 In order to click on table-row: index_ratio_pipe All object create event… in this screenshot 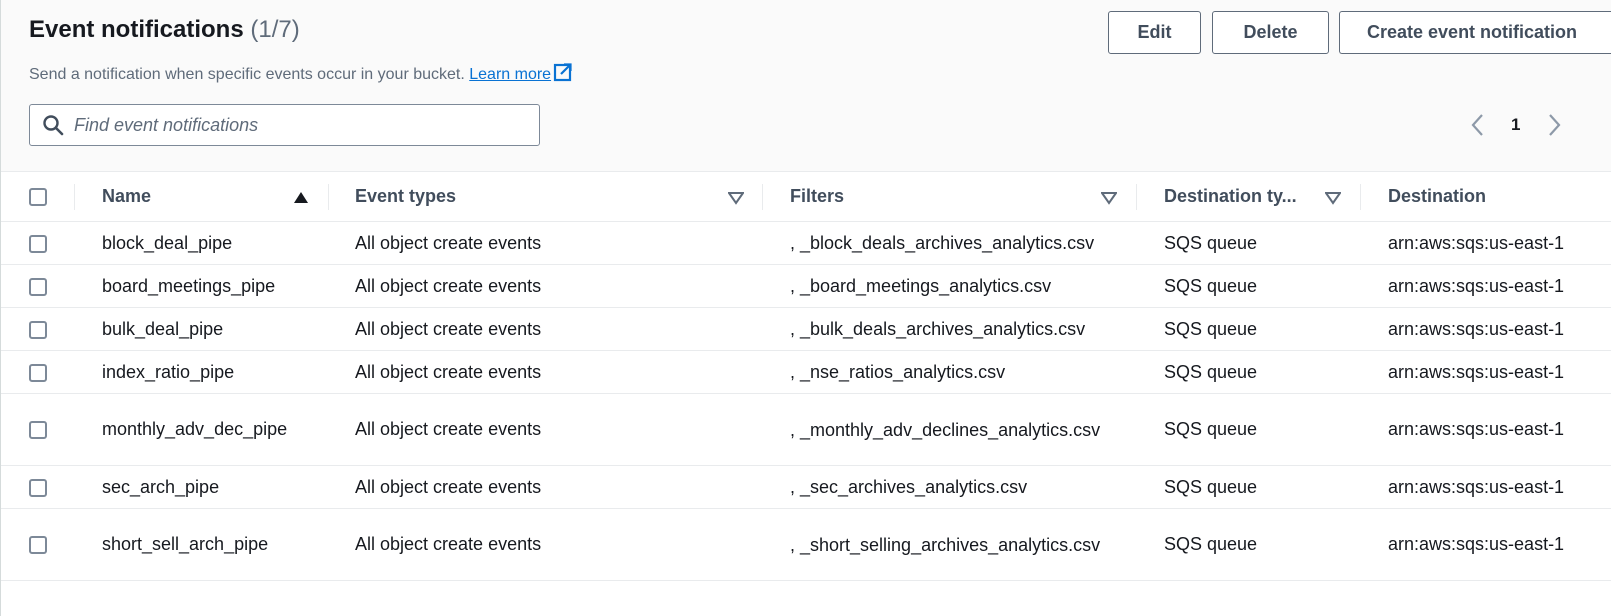, I will do `click(806, 372)`.